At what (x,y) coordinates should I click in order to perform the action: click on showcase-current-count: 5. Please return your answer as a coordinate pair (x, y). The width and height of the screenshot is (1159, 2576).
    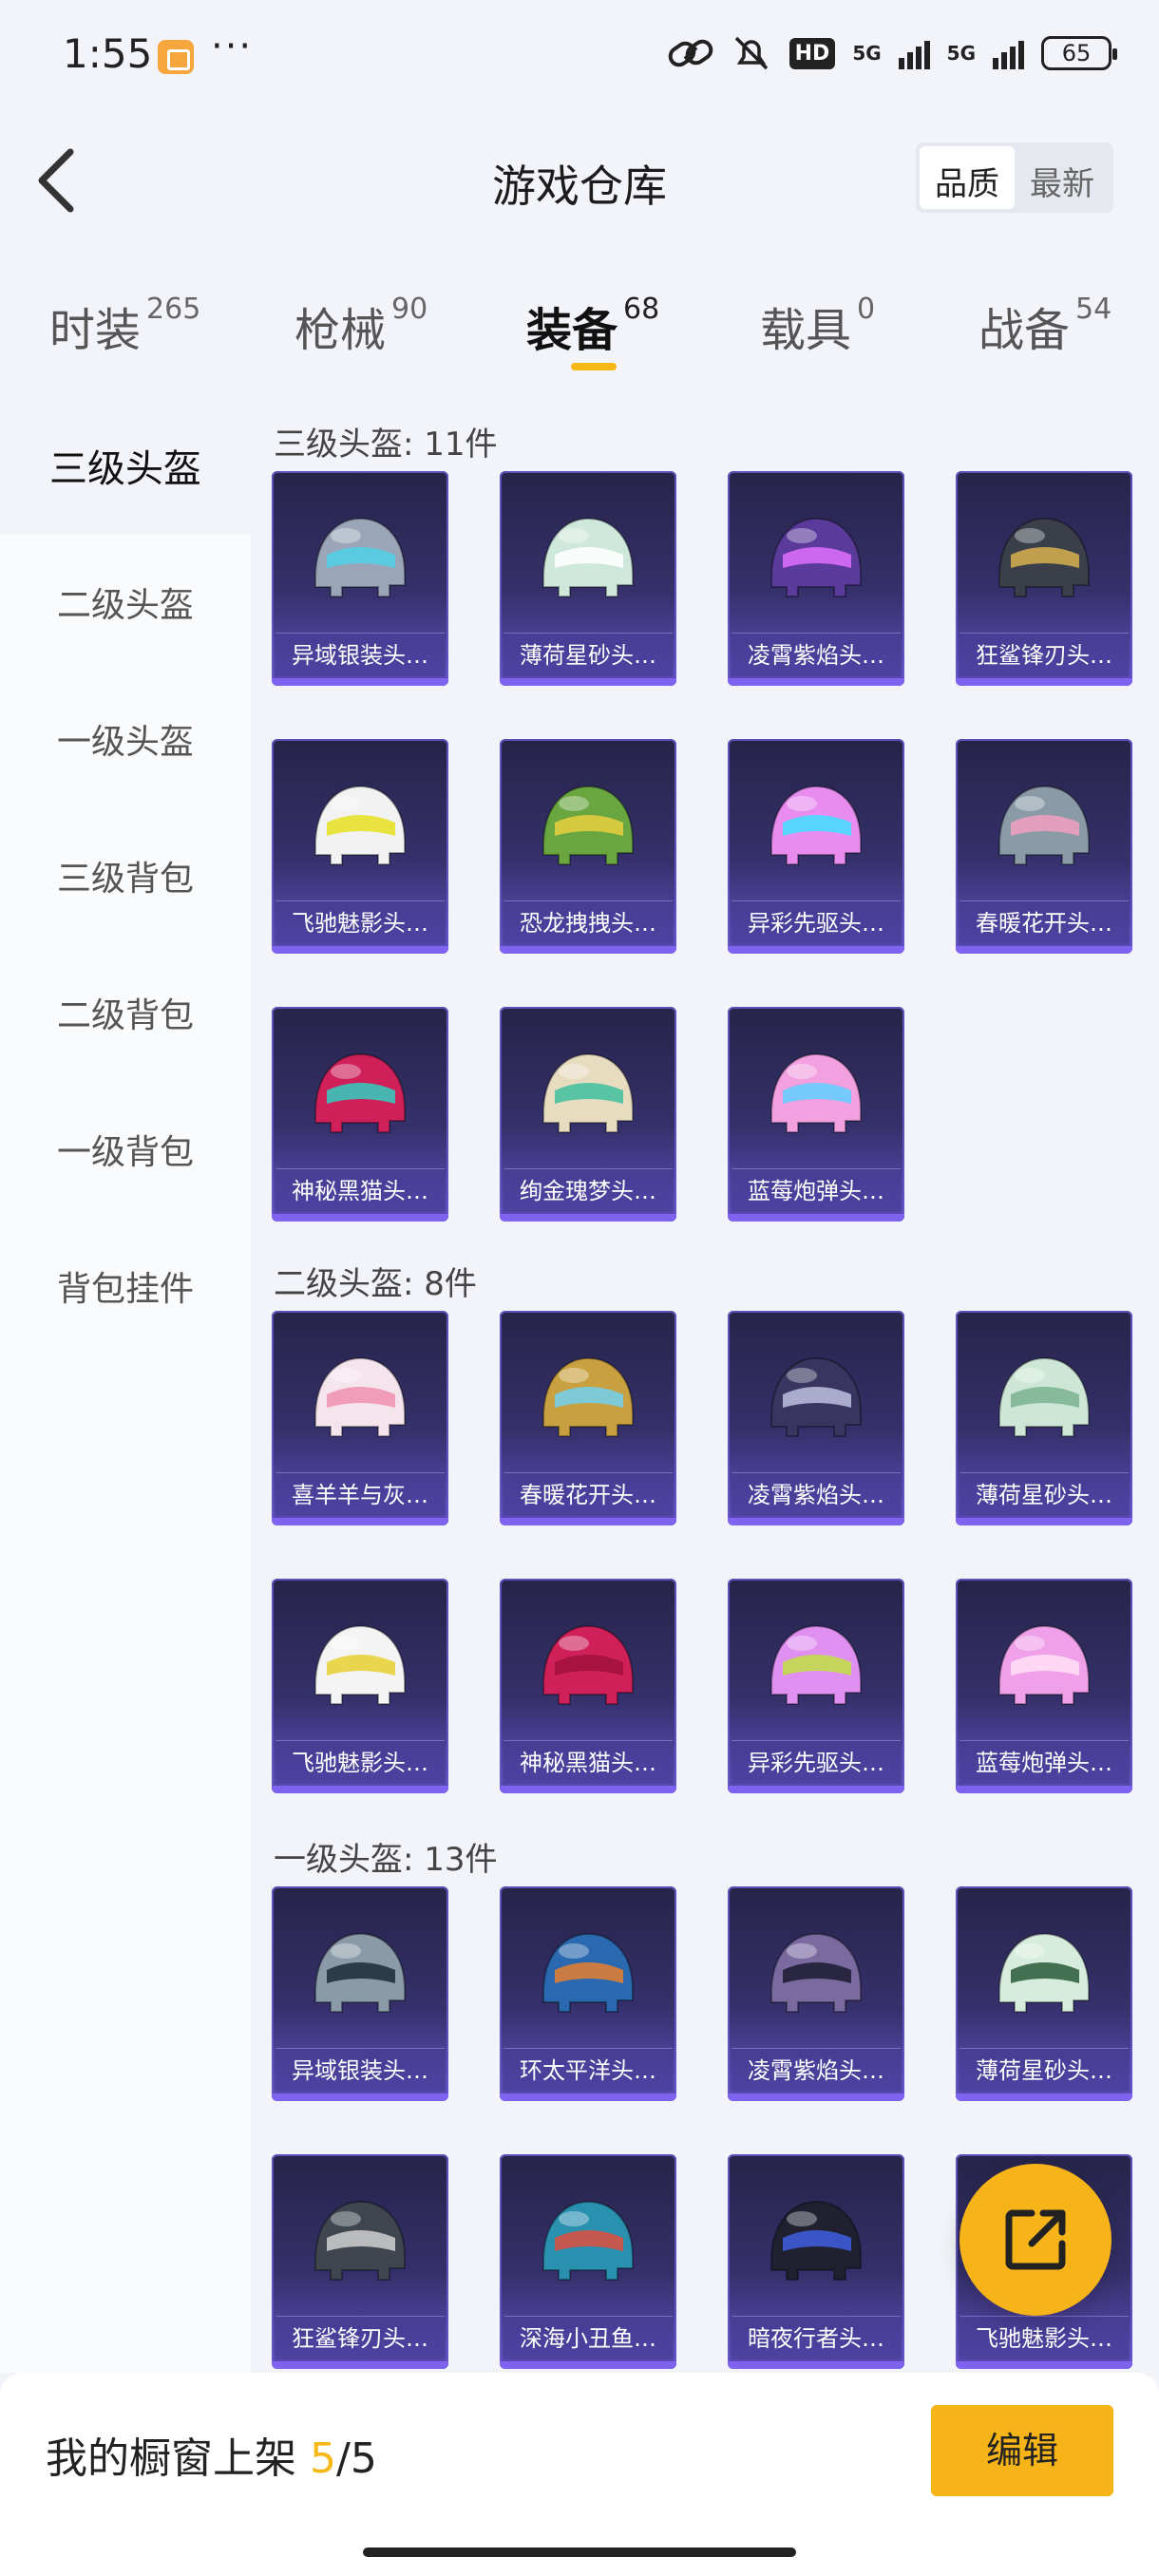
    Looking at the image, I should click on (323, 2458).